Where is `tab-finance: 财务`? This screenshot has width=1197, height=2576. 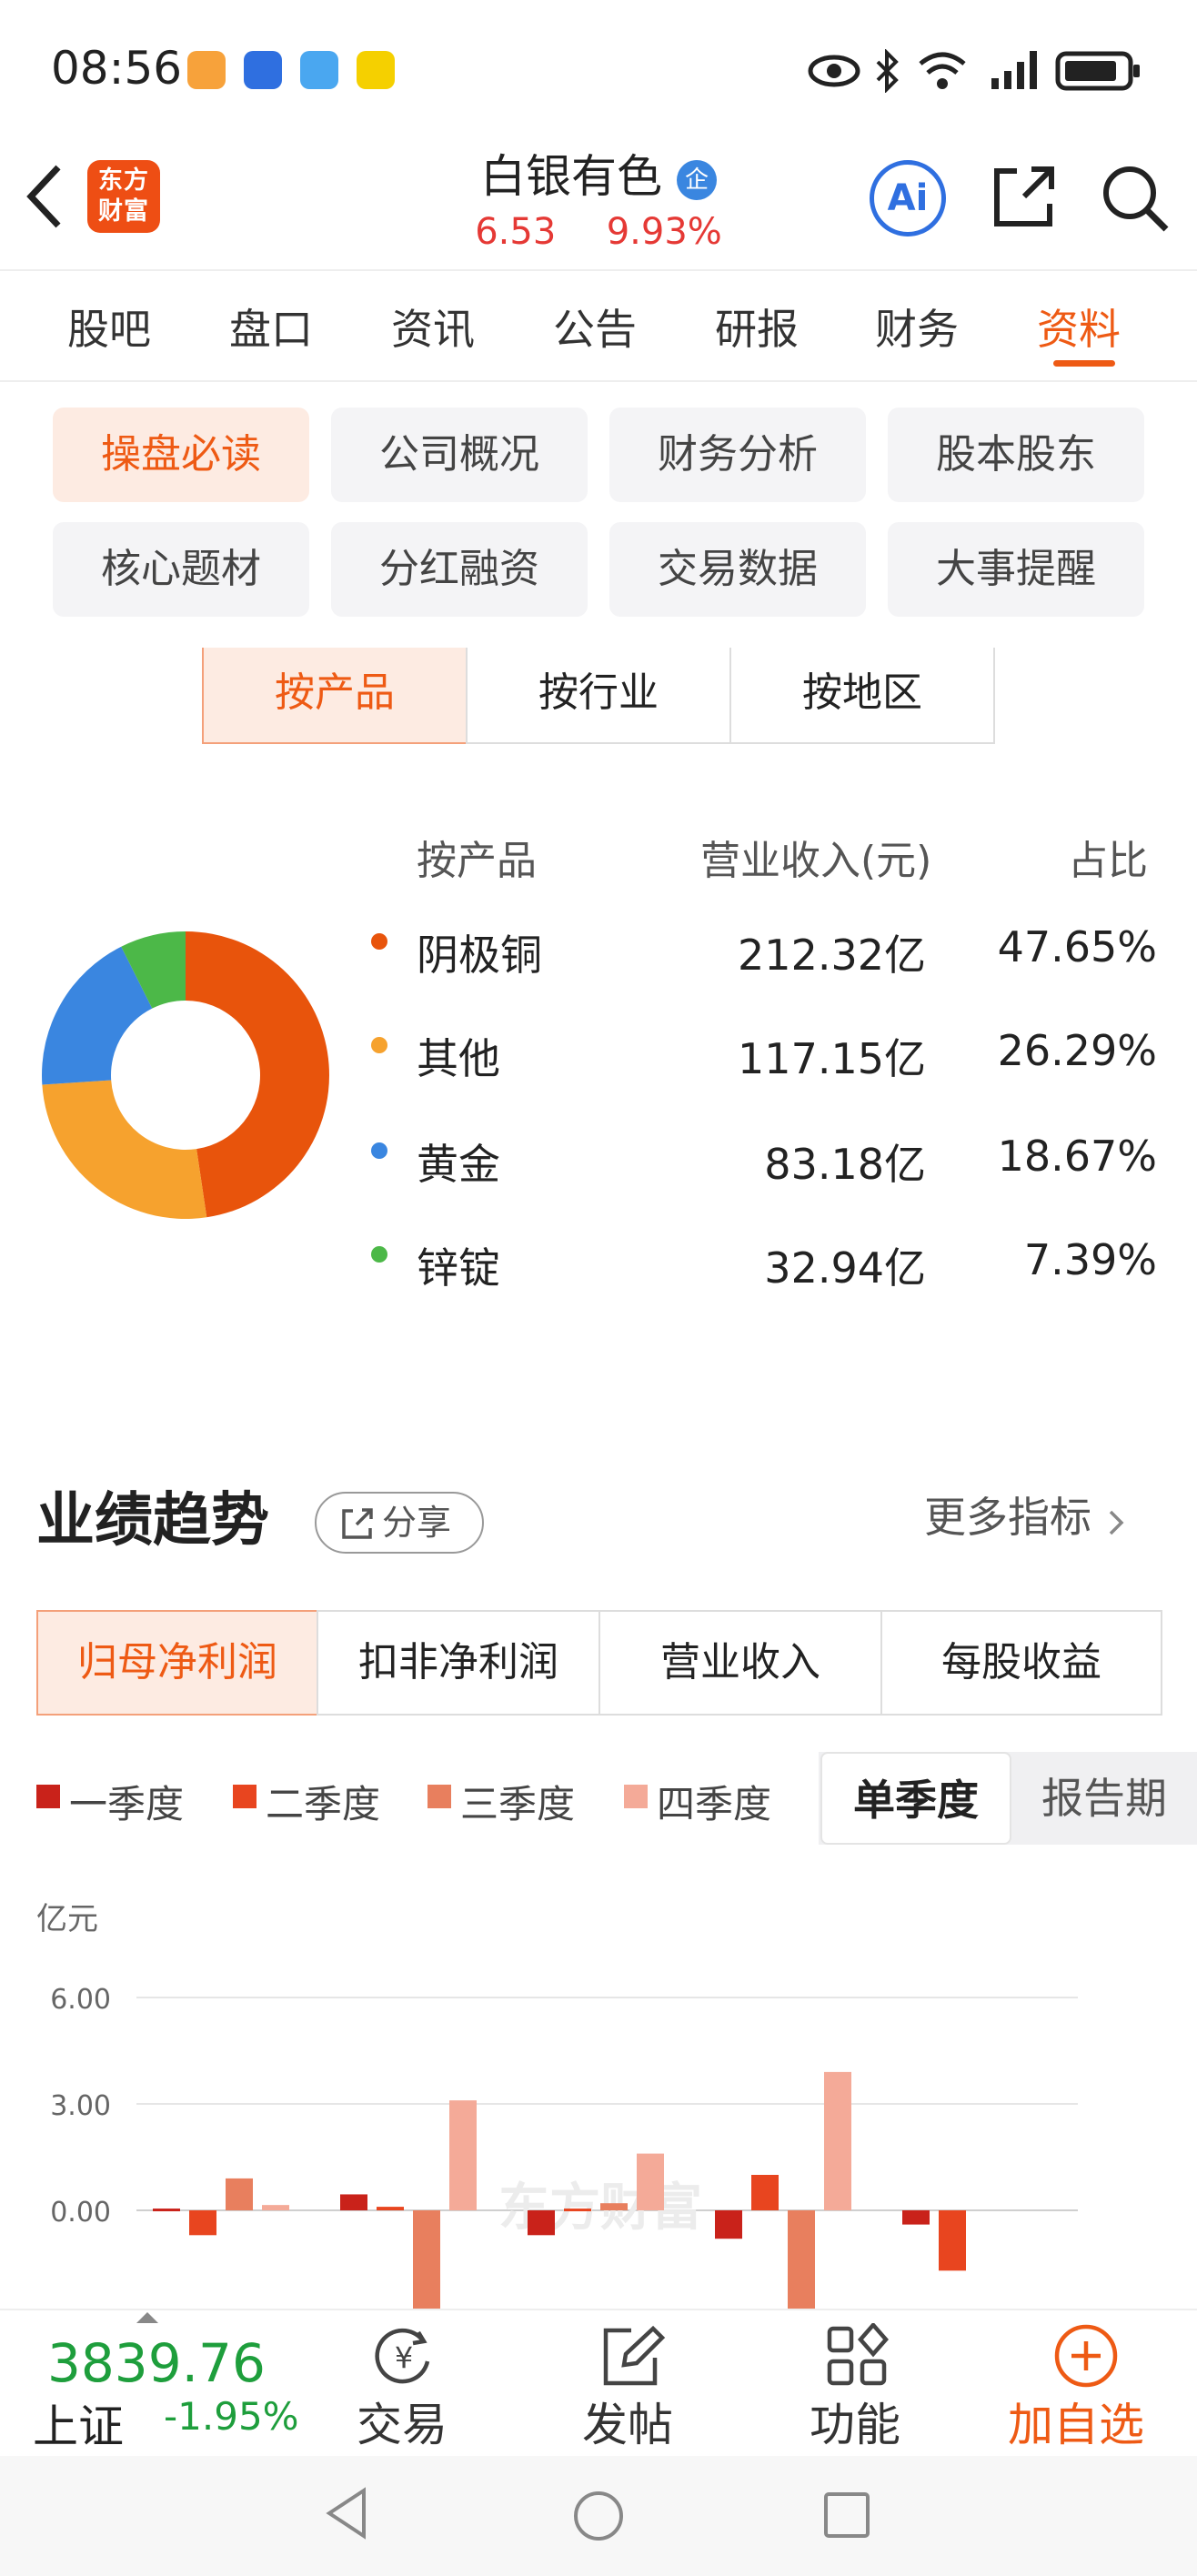
tab-finance: 财务 is located at coordinates (917, 327).